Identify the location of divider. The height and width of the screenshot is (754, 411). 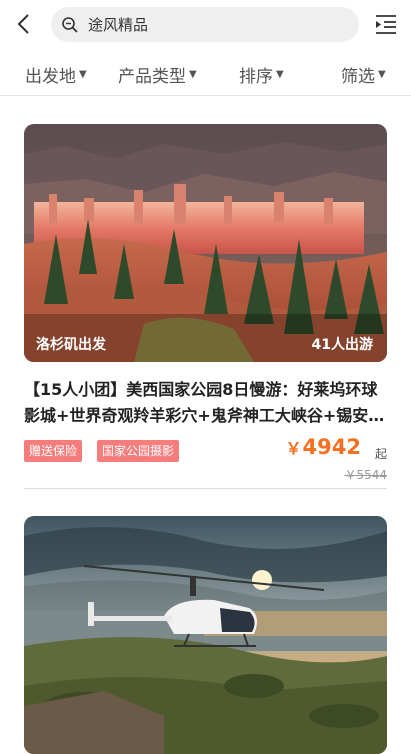
(205, 488).